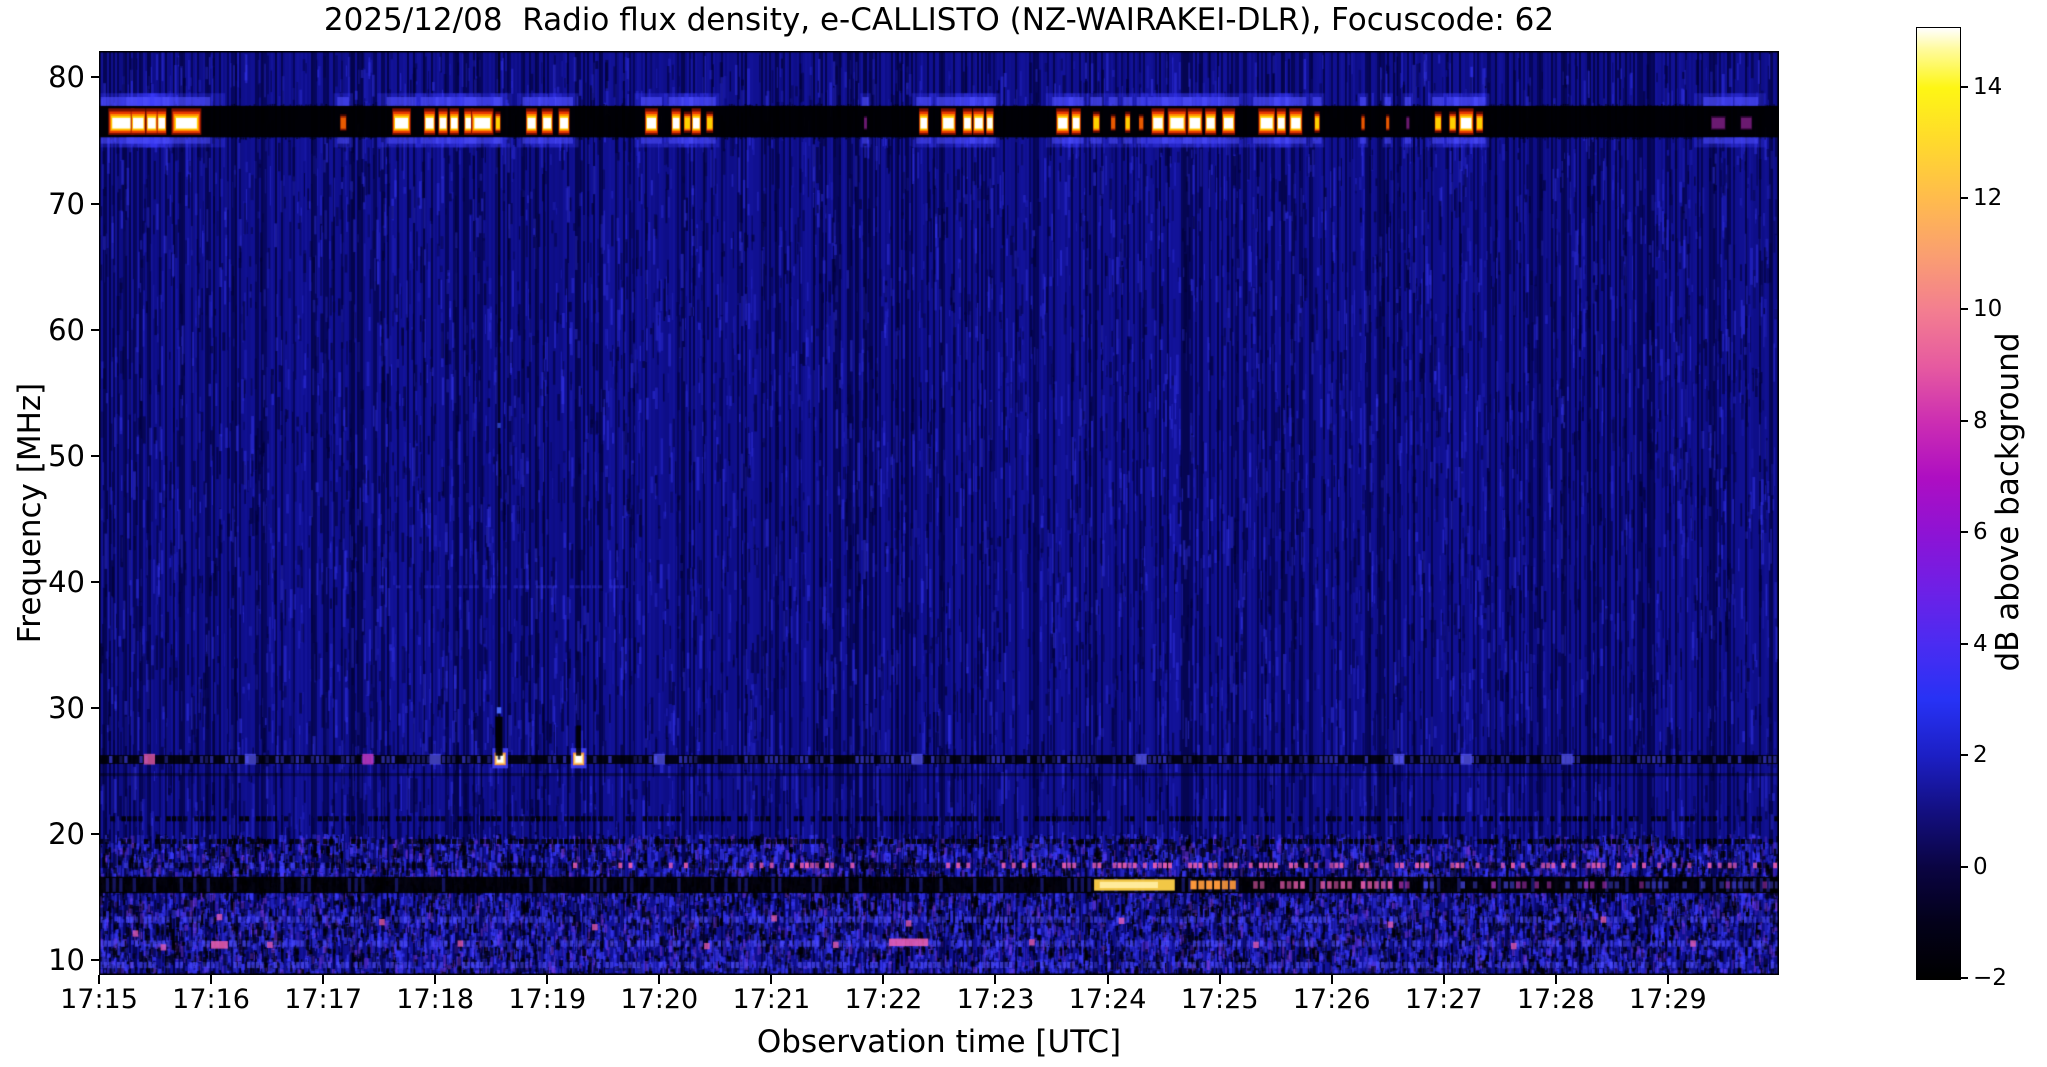 The image size is (2047, 1067). What do you see at coordinates (66, 203) in the screenshot?
I see `y-tick-label: 70` at bounding box center [66, 203].